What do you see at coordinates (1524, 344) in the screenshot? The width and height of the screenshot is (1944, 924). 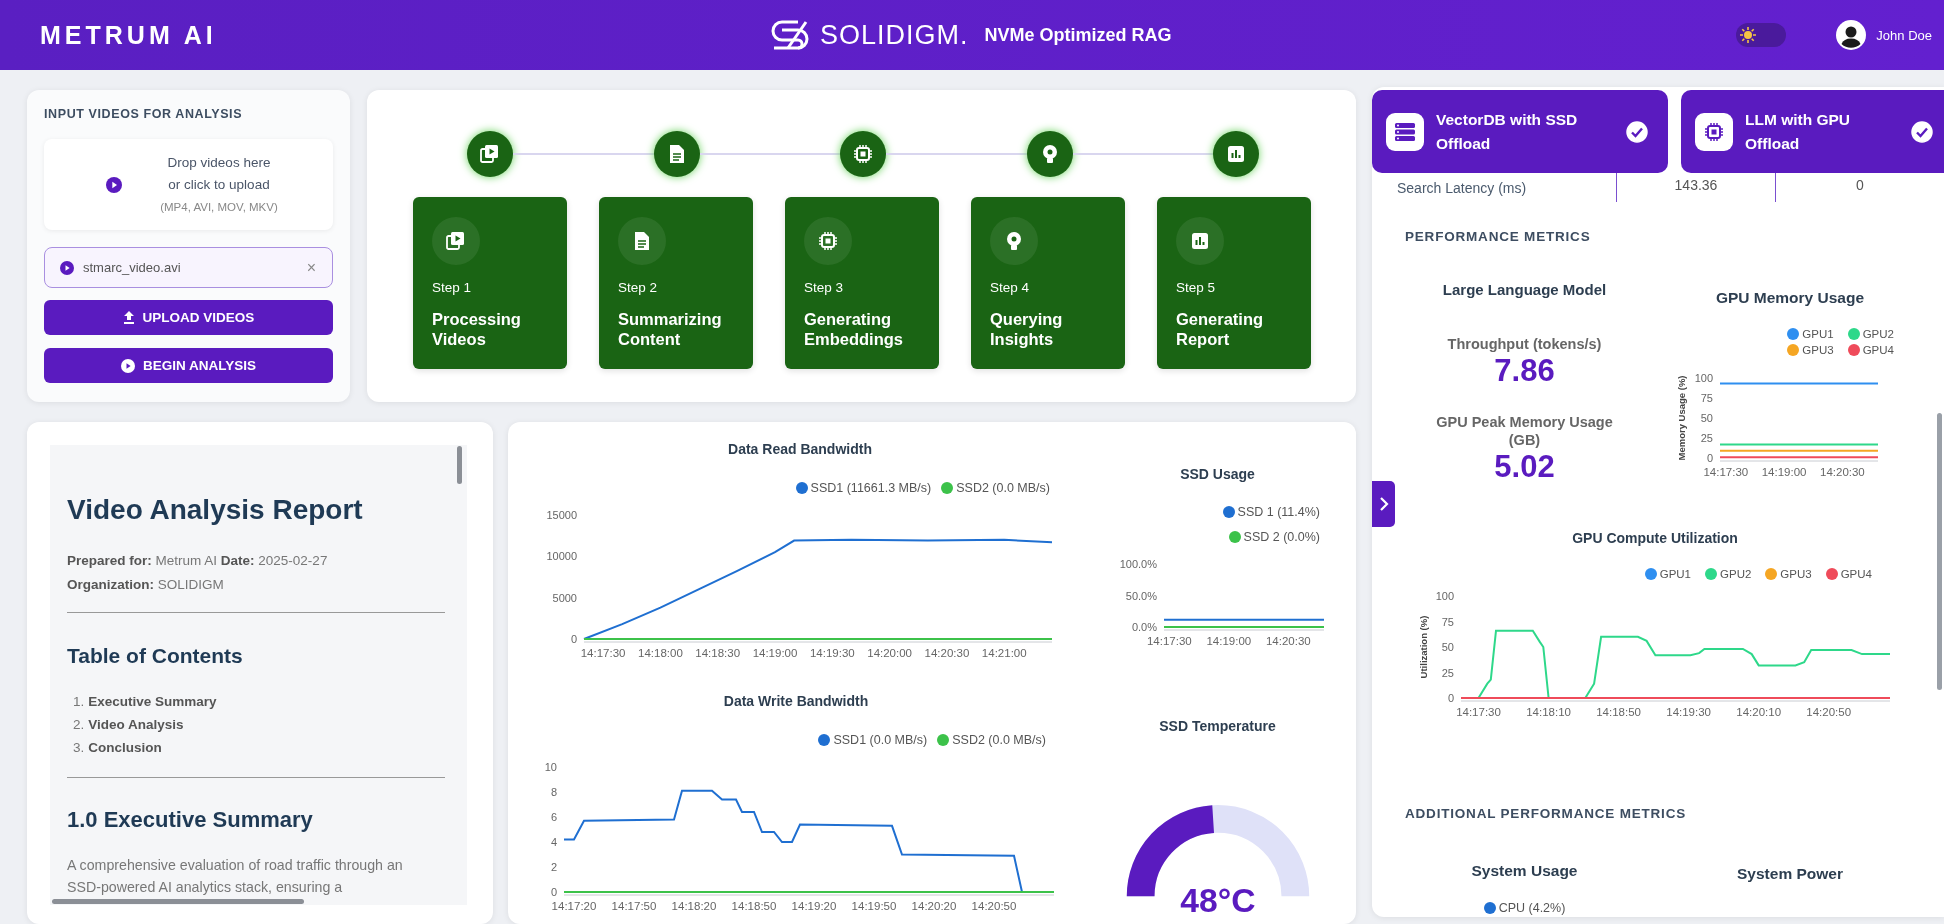 I see `metric-label: Throughput (tokens/s)` at bounding box center [1524, 344].